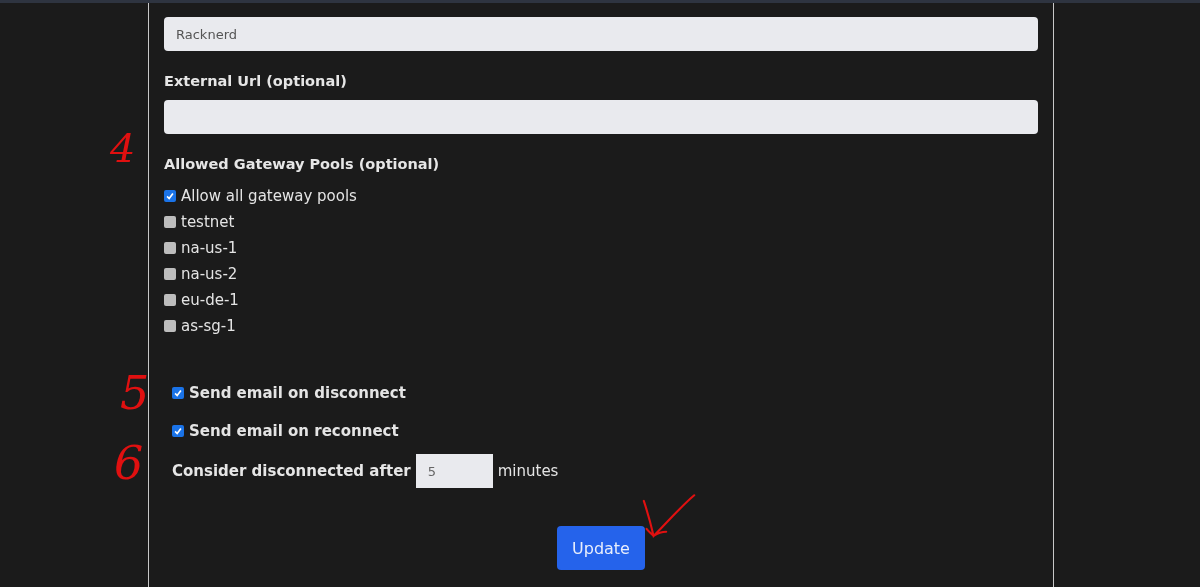  I want to click on url-input, so click(601, 117).